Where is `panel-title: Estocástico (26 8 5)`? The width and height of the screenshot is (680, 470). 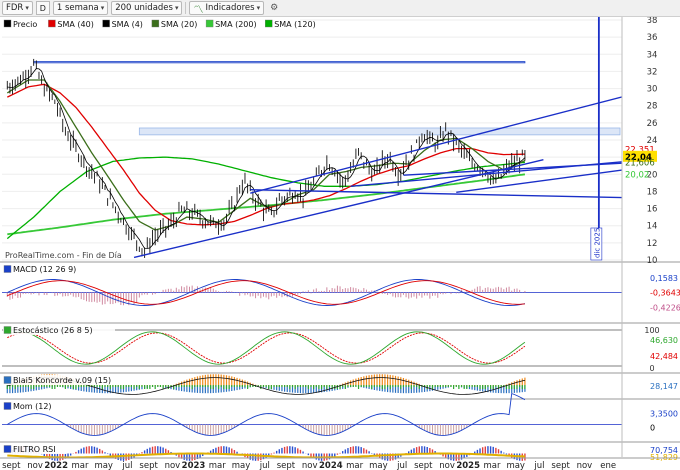
panel-title: Estocástico (26 8 5) is located at coordinates (53, 330).